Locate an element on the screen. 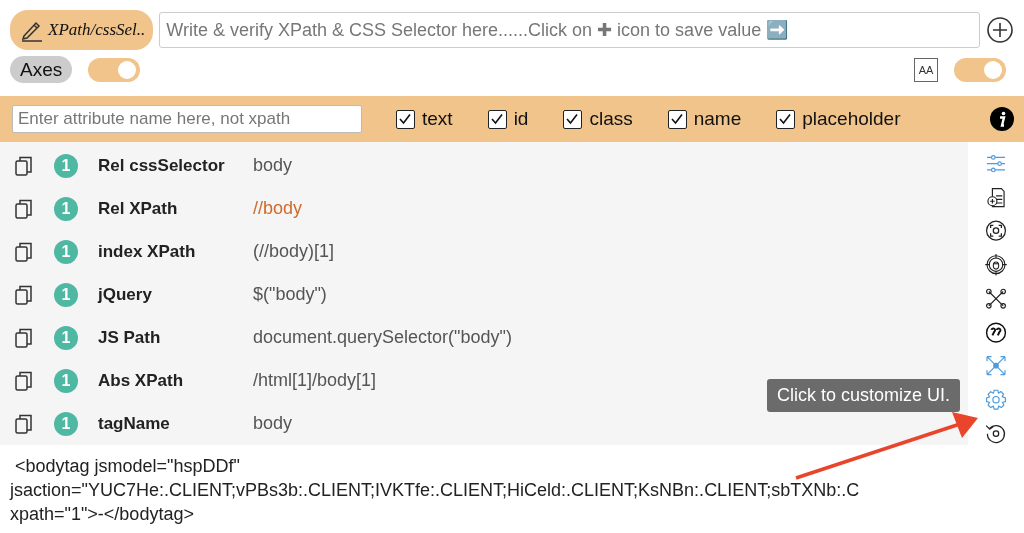 The image size is (1024, 533). settings-icon is located at coordinates (996, 399).